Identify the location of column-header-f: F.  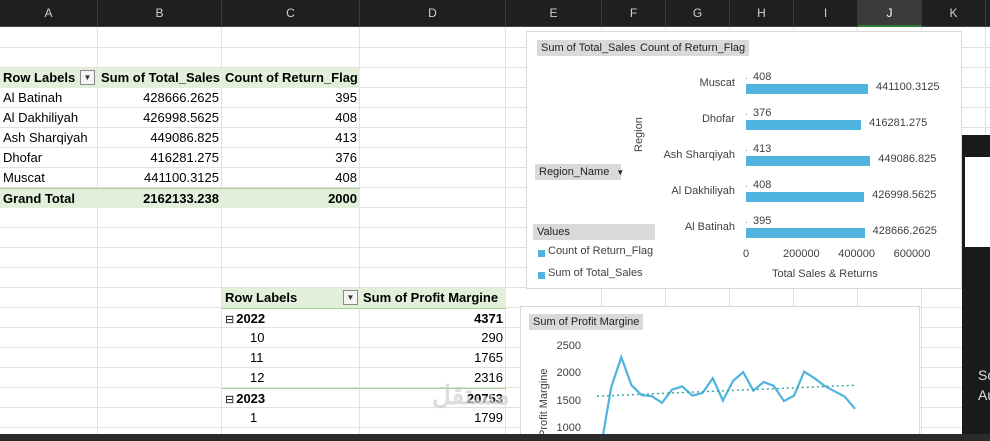
(634, 13).